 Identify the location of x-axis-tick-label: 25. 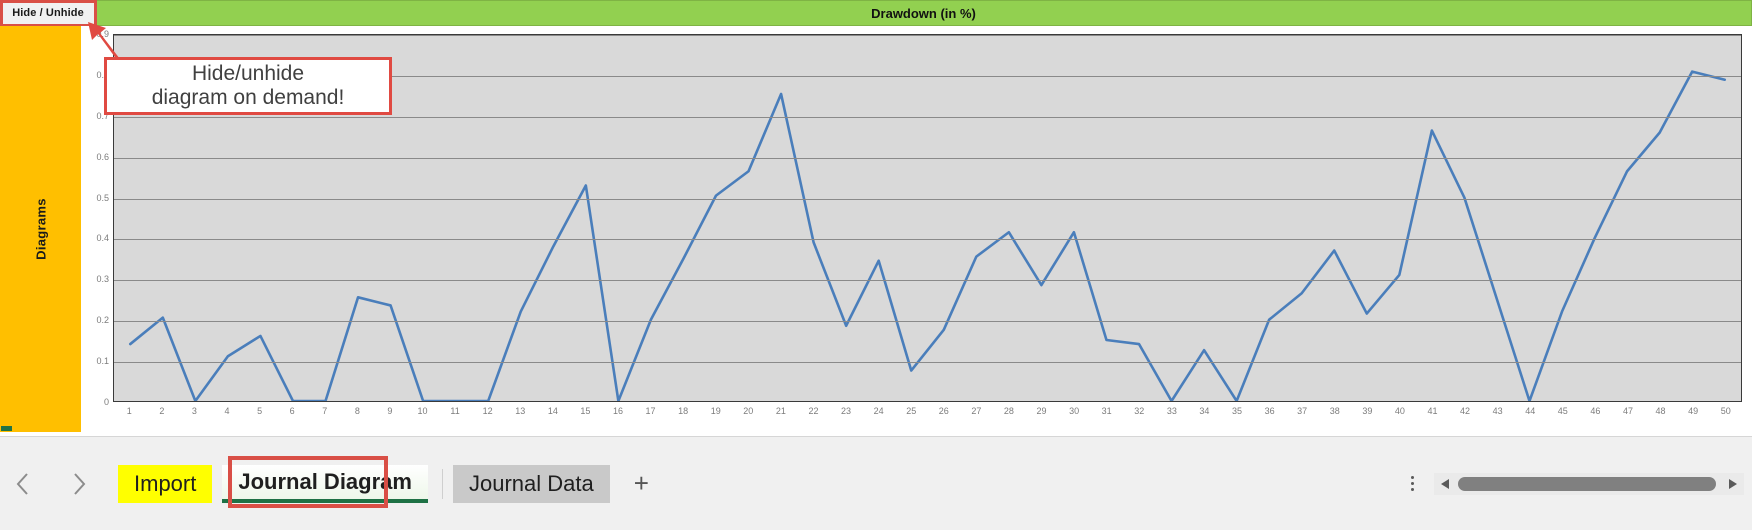
(911, 411).